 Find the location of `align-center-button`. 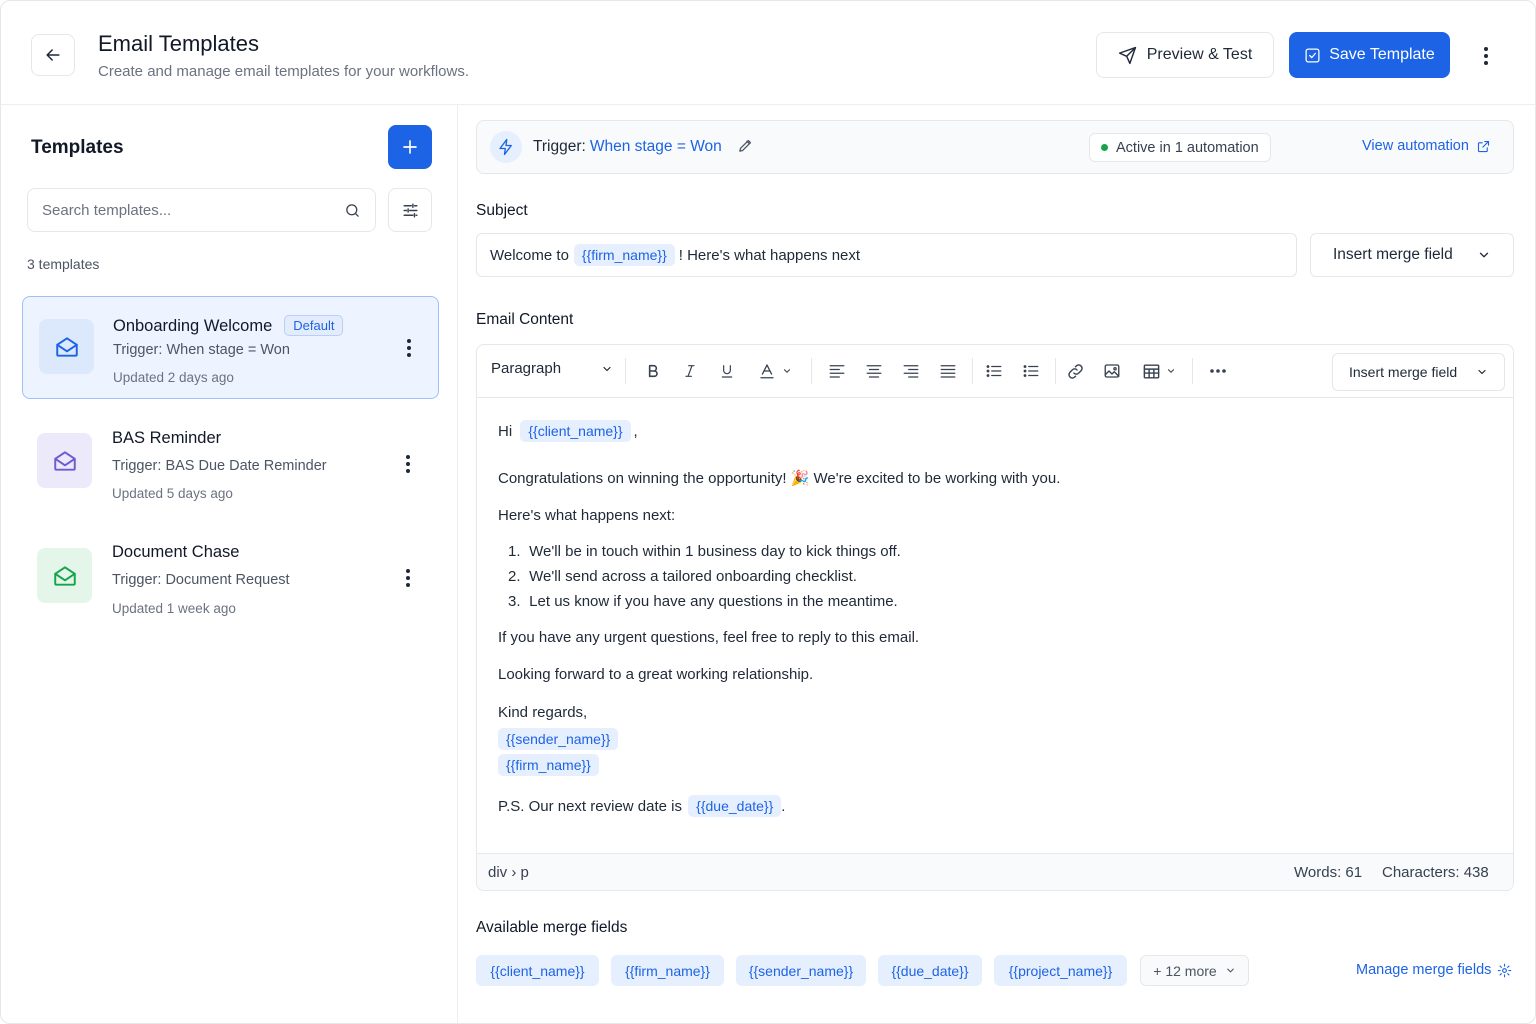

align-center-button is located at coordinates (874, 371).